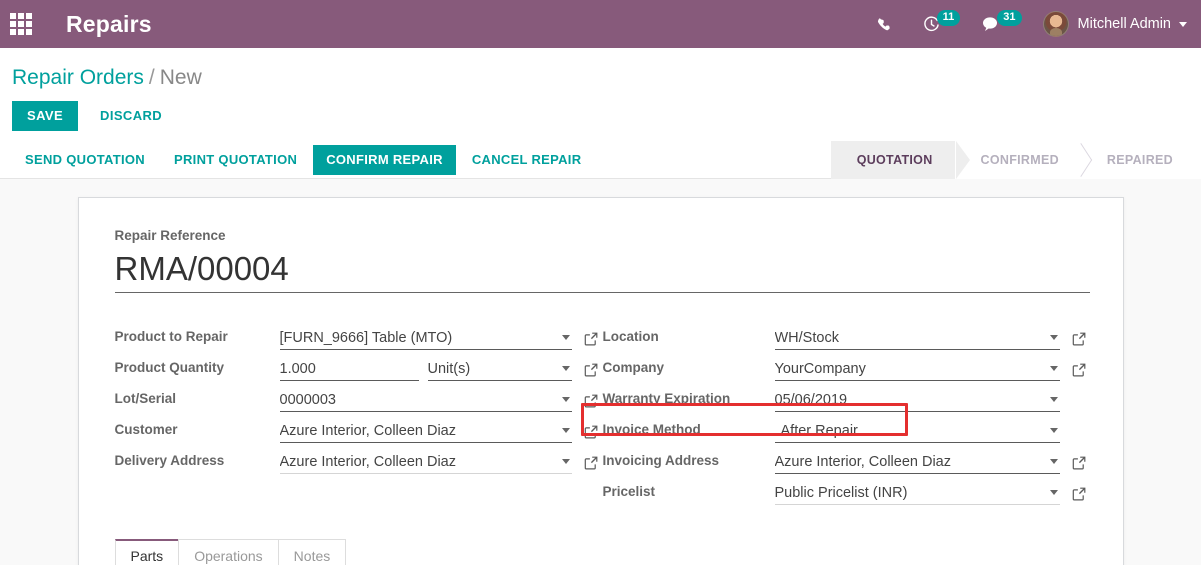 The width and height of the screenshot is (1201, 565). Describe the element at coordinates (169, 367) in the screenshot. I see `field-label-product-quantity: Product Quantity` at that location.